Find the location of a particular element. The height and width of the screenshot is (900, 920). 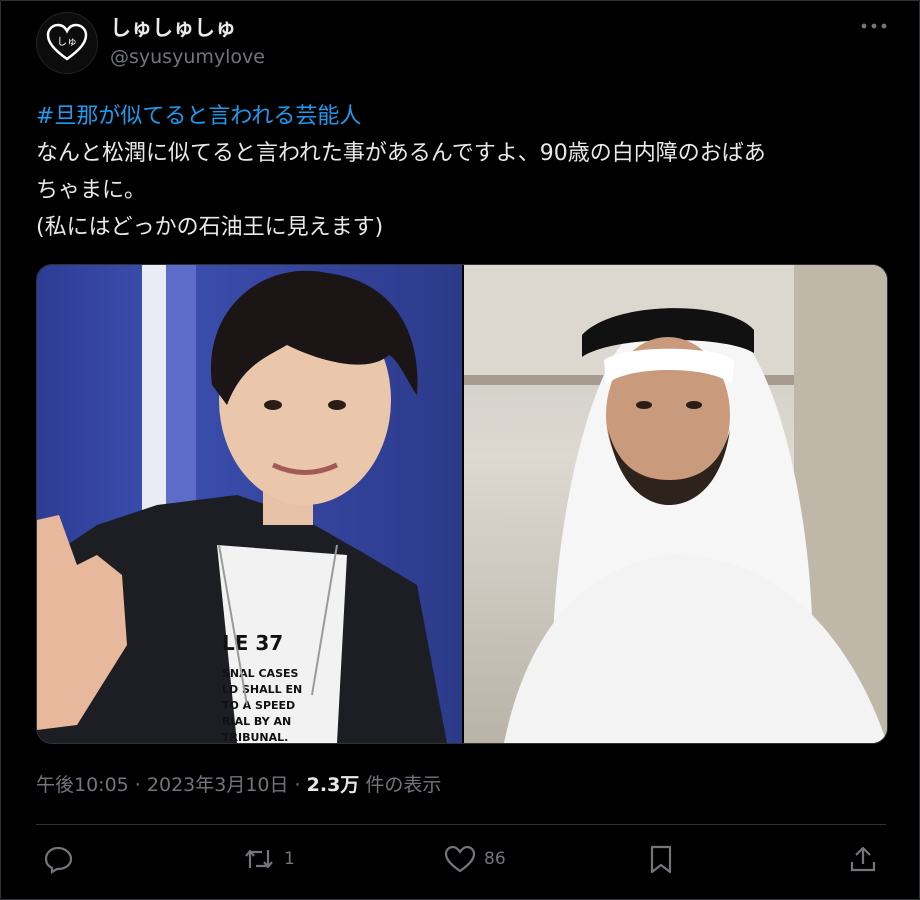

shirt-text-line: SNAL CASES is located at coordinates (260, 673).